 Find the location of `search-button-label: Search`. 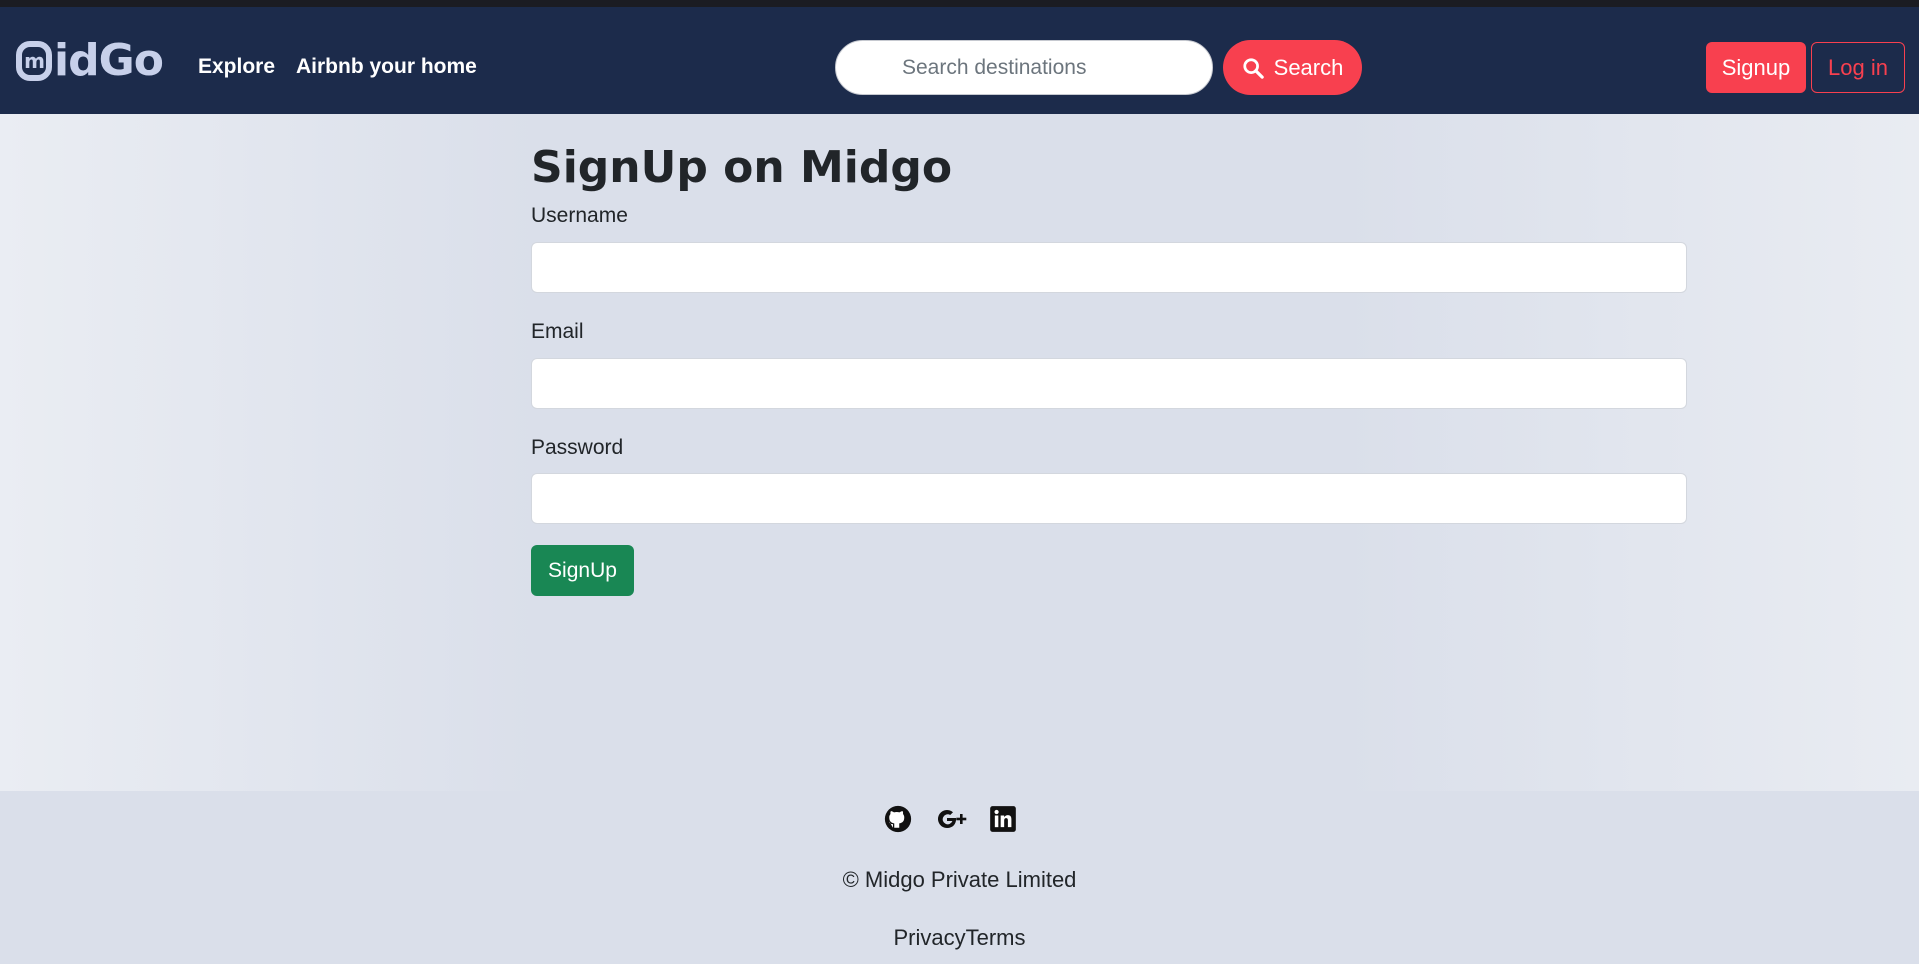

search-button-label: Search is located at coordinates (1308, 67).